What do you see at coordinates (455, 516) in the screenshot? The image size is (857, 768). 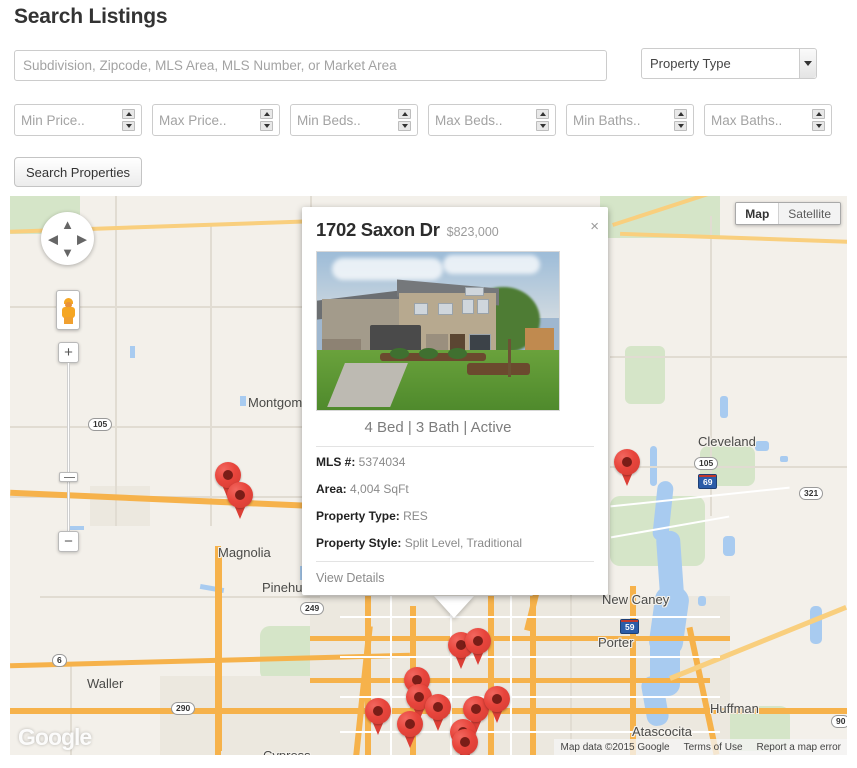 I see `property-detail-row: Property Type: RES` at bounding box center [455, 516].